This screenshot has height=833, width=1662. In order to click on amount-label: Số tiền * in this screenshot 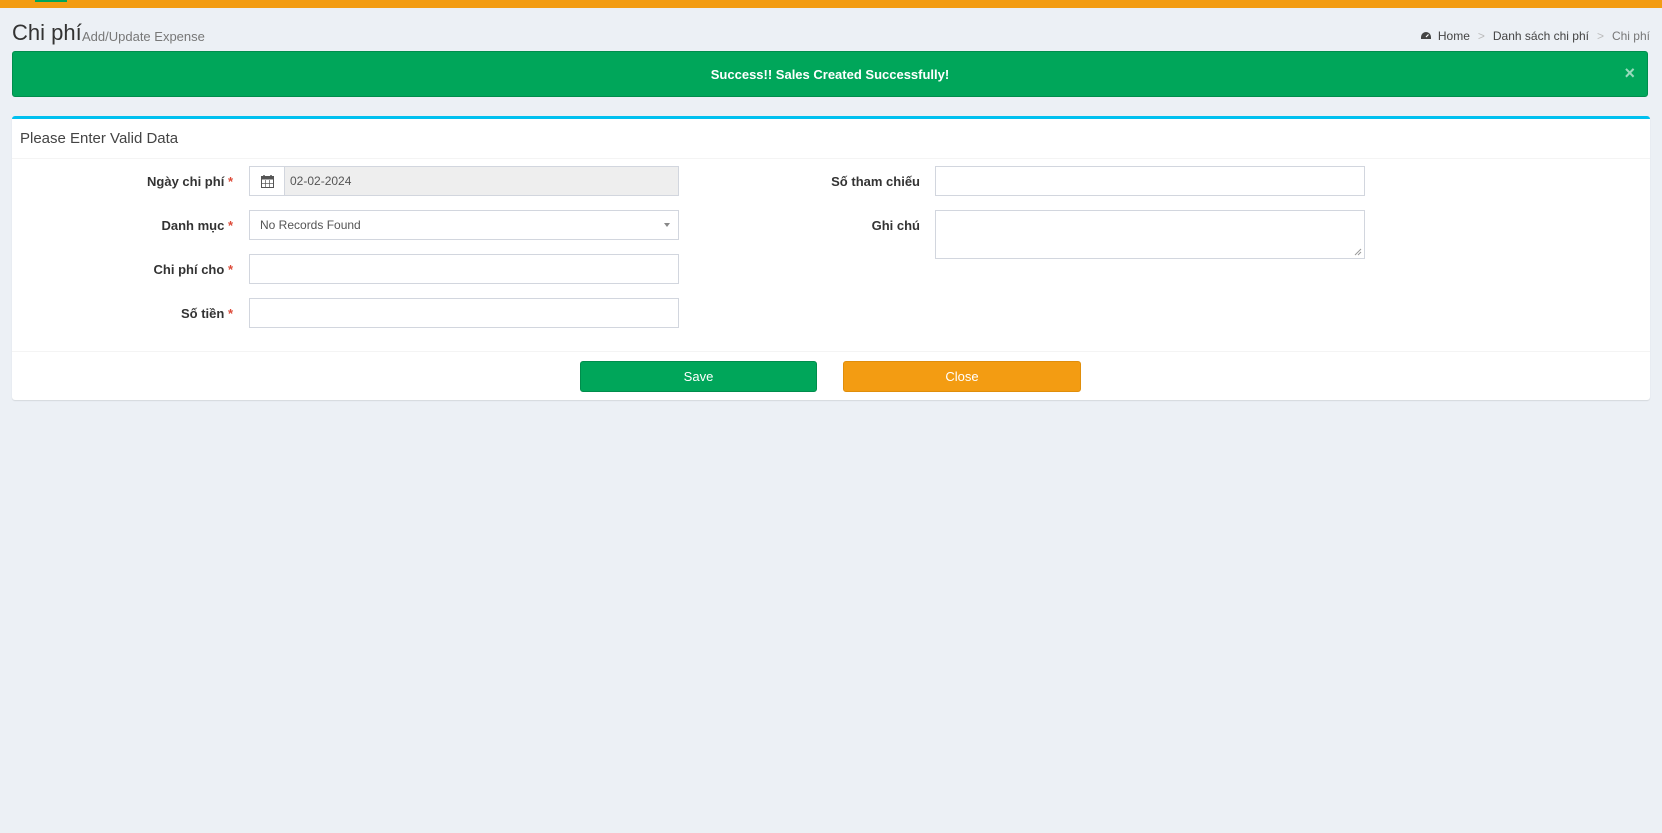, I will do `click(206, 313)`.